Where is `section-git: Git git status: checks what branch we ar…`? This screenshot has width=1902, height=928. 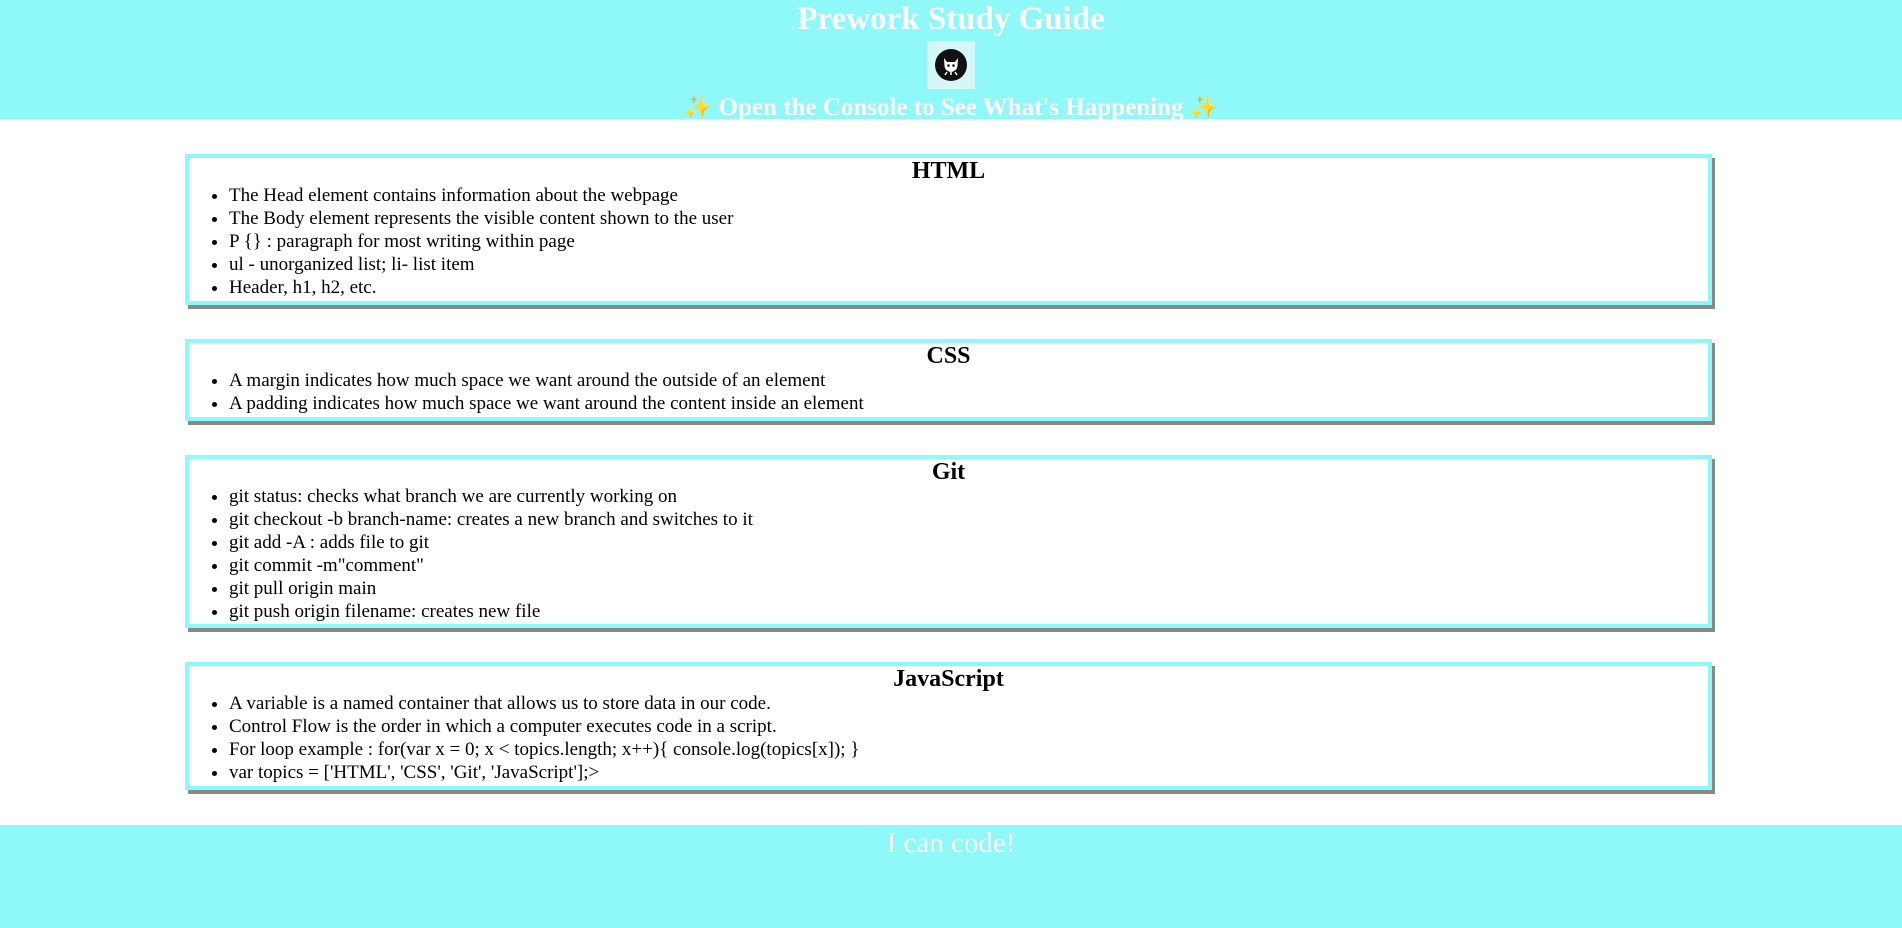
section-git: Git git status: checks what branch we ar… is located at coordinates (948, 541).